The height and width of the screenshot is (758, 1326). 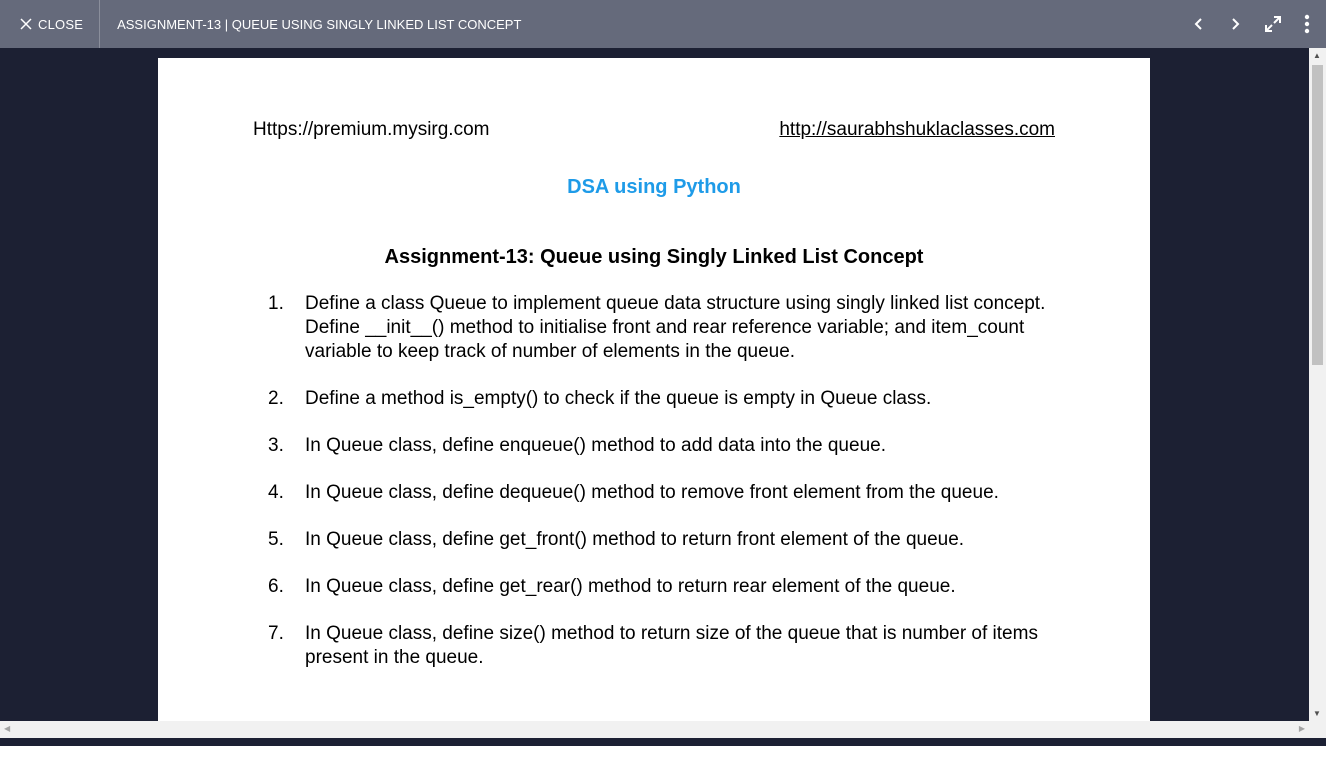 I want to click on header-right-link: http://saurabhshuklaclasses.com, so click(x=917, y=130).